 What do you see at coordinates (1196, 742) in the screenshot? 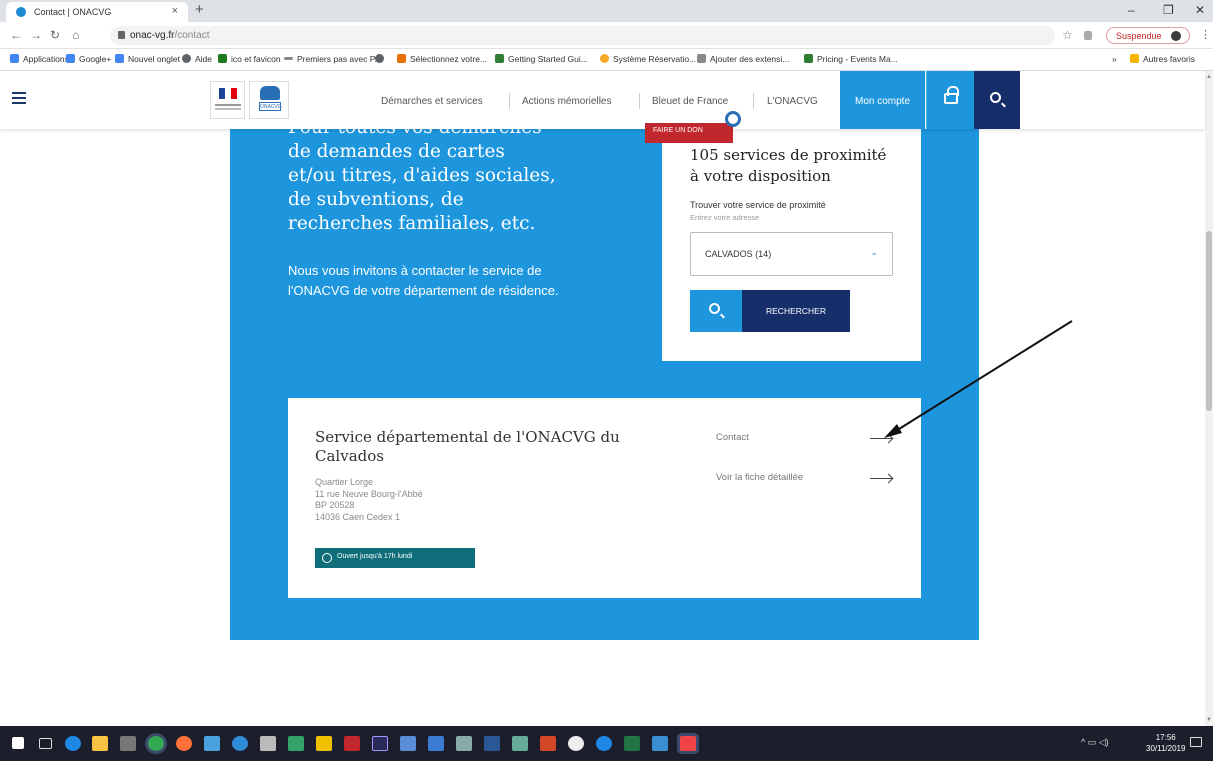
I see `notification-center-icon` at bounding box center [1196, 742].